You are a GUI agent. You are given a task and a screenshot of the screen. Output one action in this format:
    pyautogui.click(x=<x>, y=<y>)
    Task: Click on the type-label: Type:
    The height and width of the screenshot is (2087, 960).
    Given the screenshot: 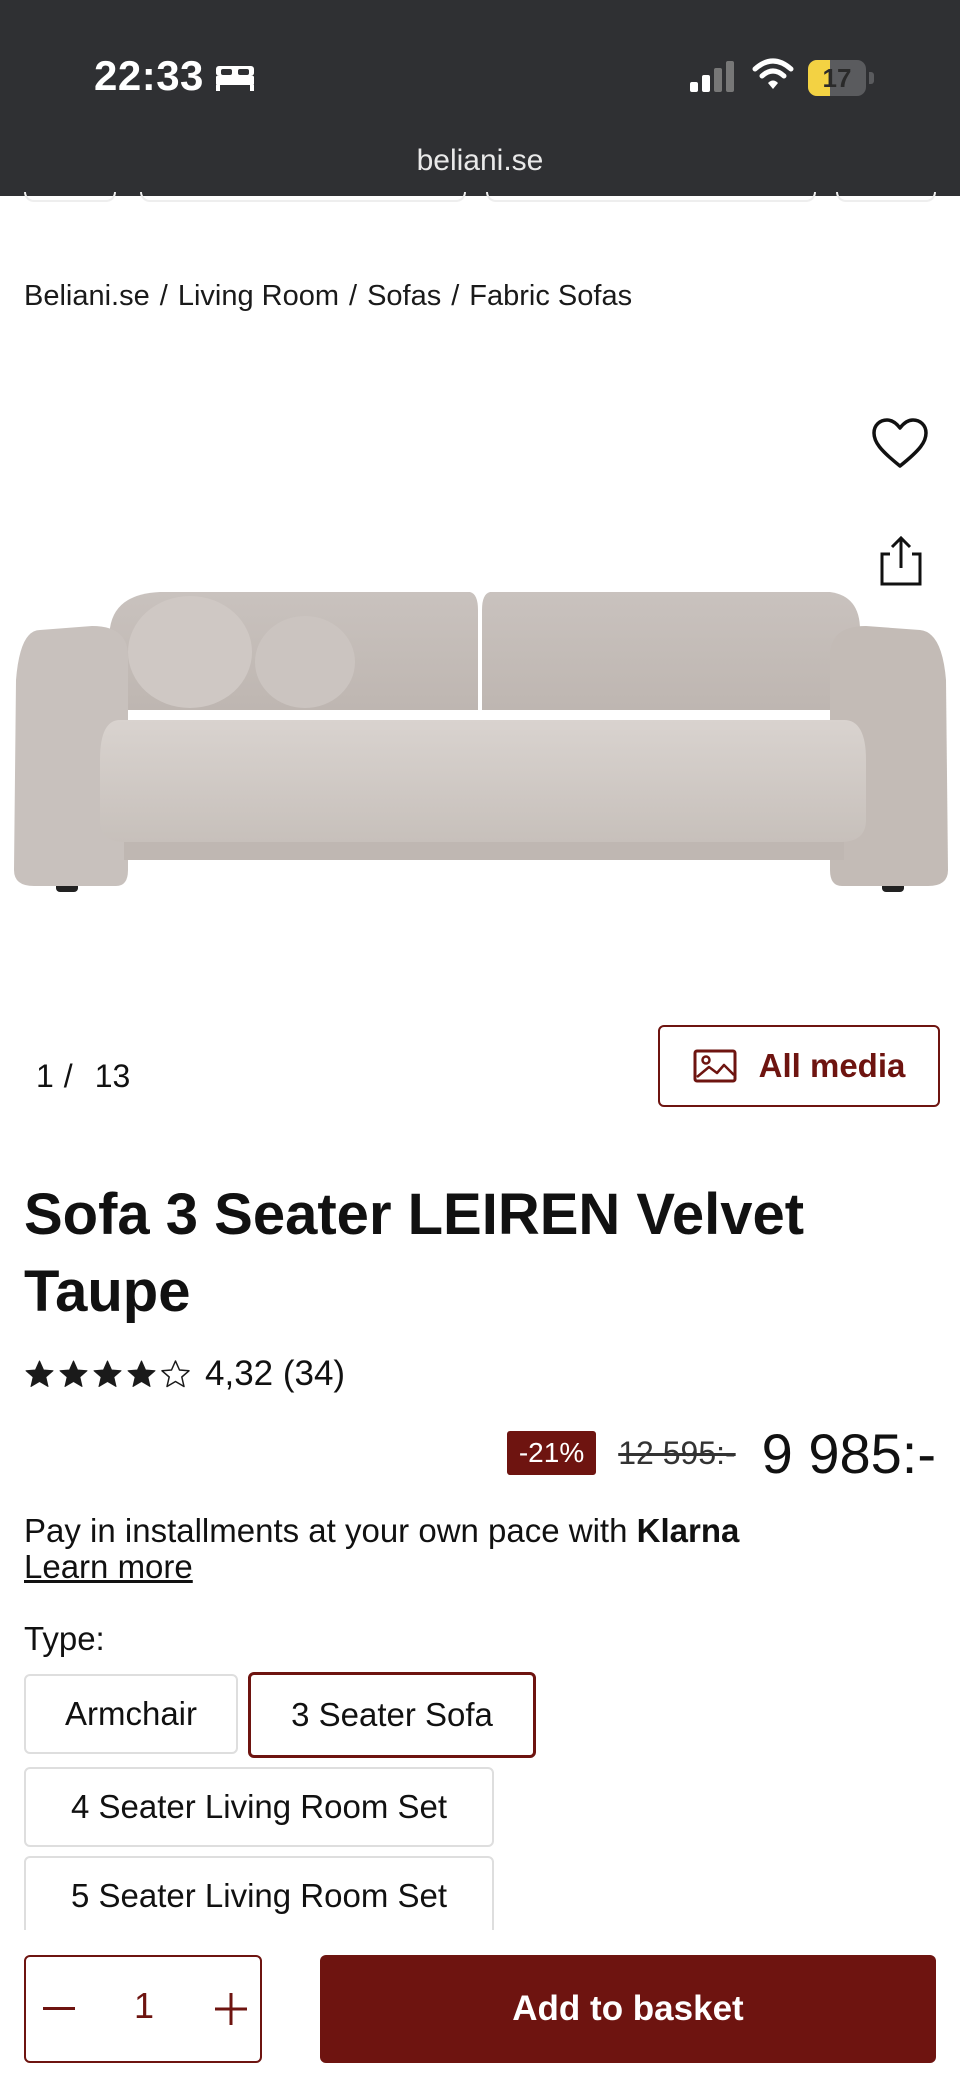 What is the action you would take?
    pyautogui.click(x=64, y=1638)
    